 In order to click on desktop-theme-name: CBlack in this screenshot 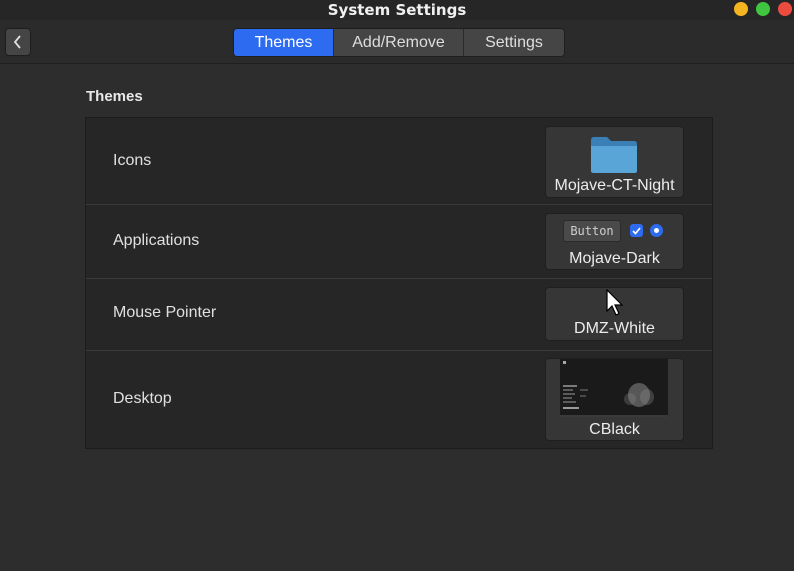, I will do `click(614, 429)`.